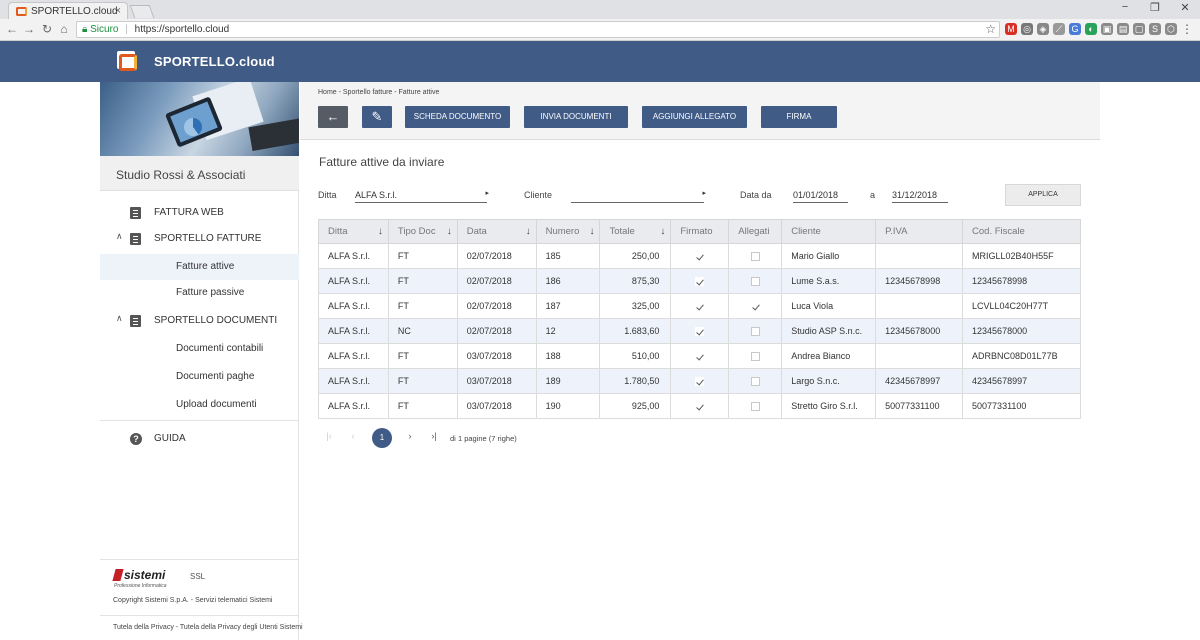 This screenshot has height=640, width=1200. I want to click on forward-nav-icon: →, so click(29, 29).